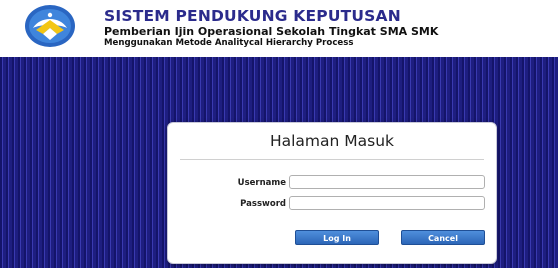 Image resolution: width=558 pixels, height=268 pixels. Describe the element at coordinates (337, 237) in the screenshot. I see `login-button: Log In` at that location.